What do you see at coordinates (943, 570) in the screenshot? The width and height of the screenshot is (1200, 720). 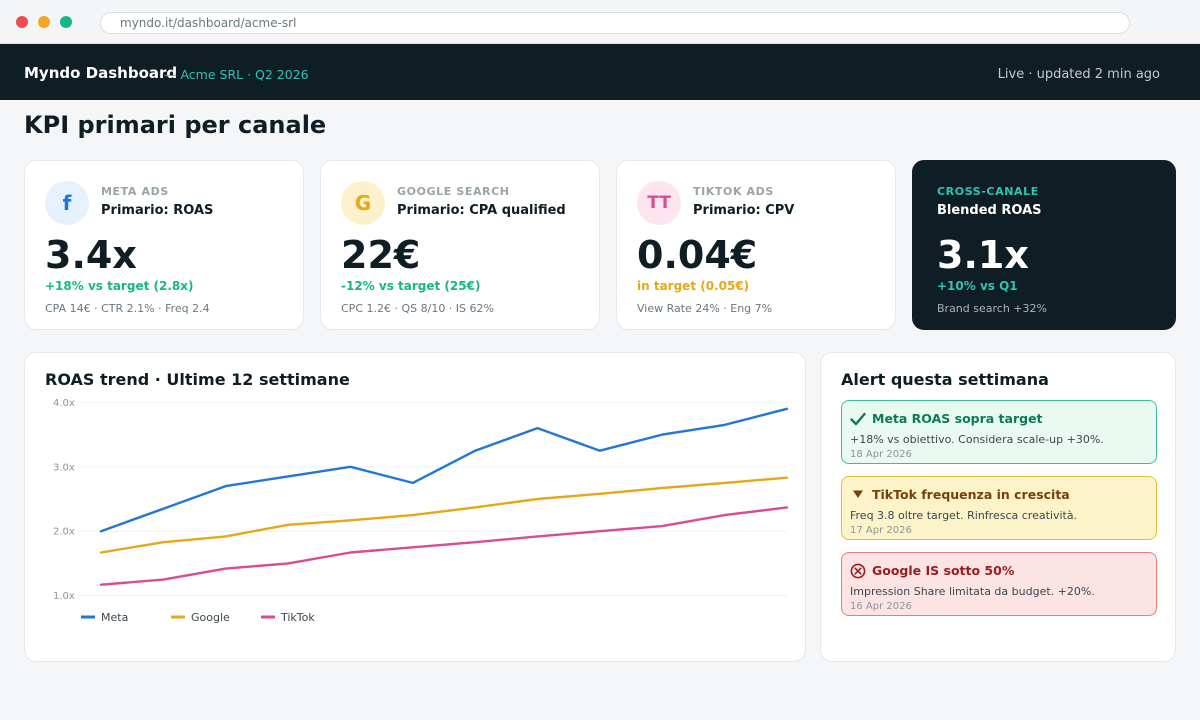 I see `alert-title: Google IS sotto 50%` at bounding box center [943, 570].